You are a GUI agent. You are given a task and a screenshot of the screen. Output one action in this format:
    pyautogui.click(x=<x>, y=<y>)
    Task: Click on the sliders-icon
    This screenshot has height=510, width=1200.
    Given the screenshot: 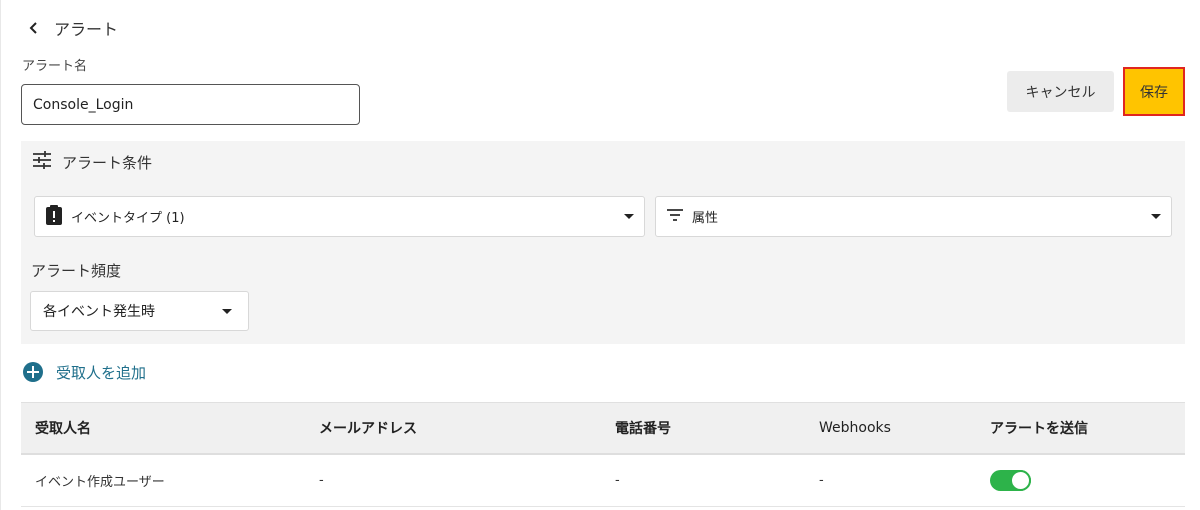 What is the action you would take?
    pyautogui.click(x=42, y=162)
    